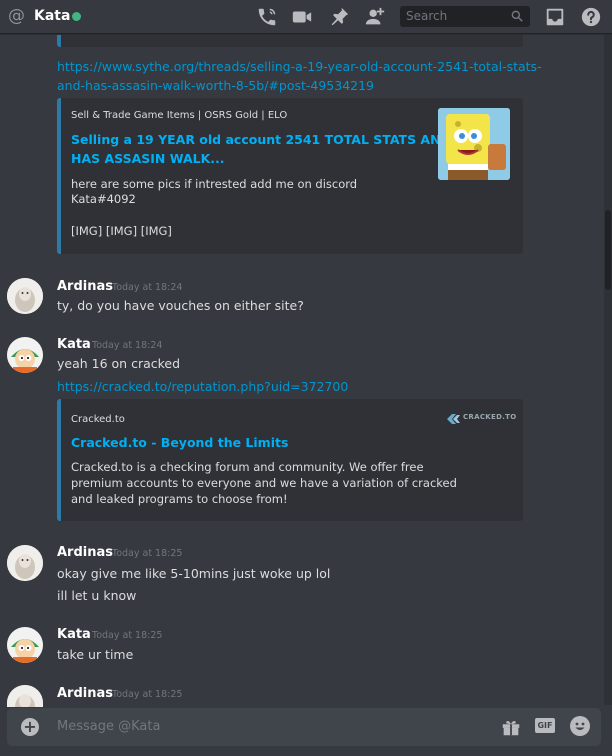  What do you see at coordinates (545, 725) in the screenshot?
I see `gif-picker-button: GIF` at bounding box center [545, 725].